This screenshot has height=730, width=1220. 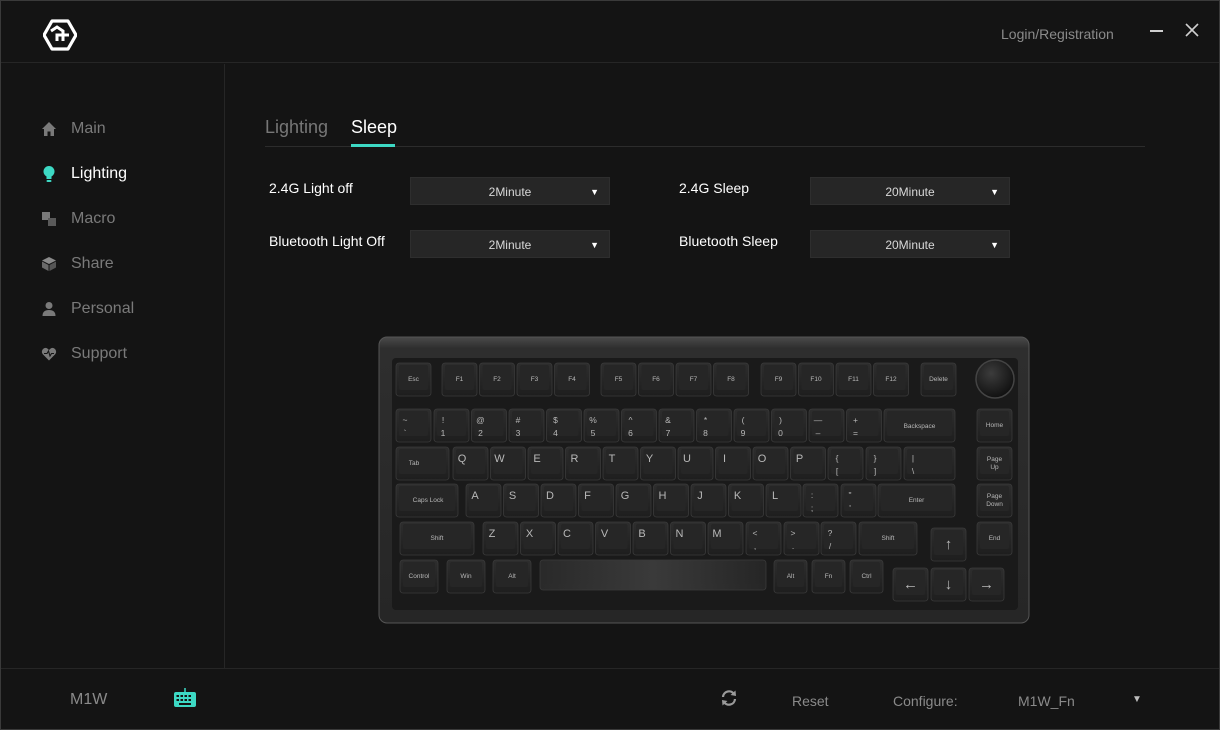 I want to click on reset-button: Reset, so click(x=810, y=701).